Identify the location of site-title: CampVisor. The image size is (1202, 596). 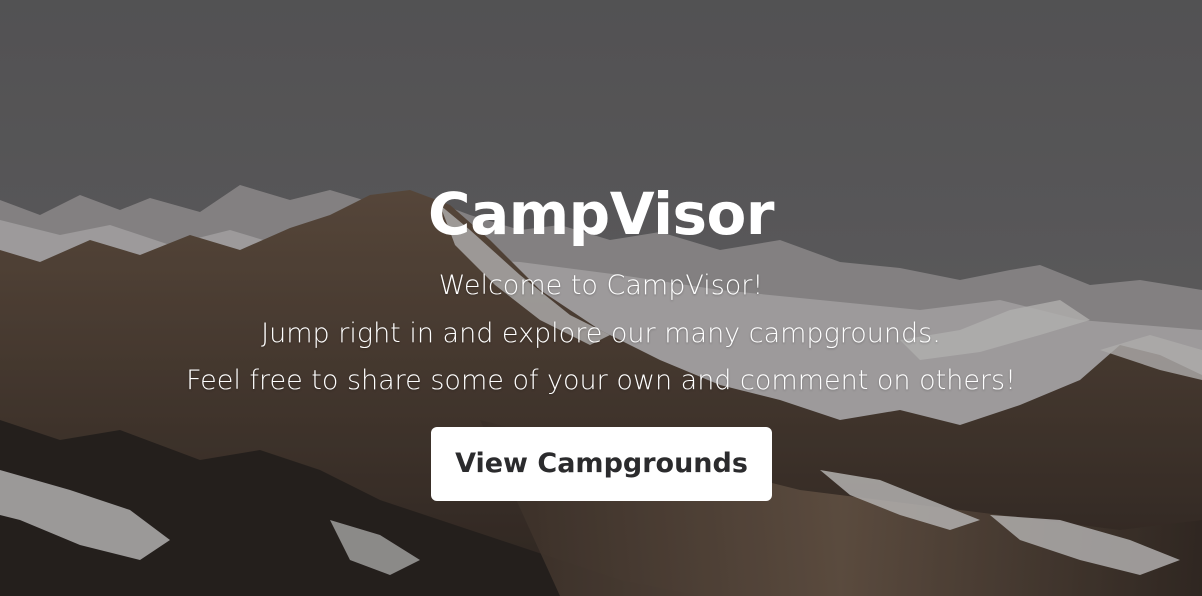
(601, 214).